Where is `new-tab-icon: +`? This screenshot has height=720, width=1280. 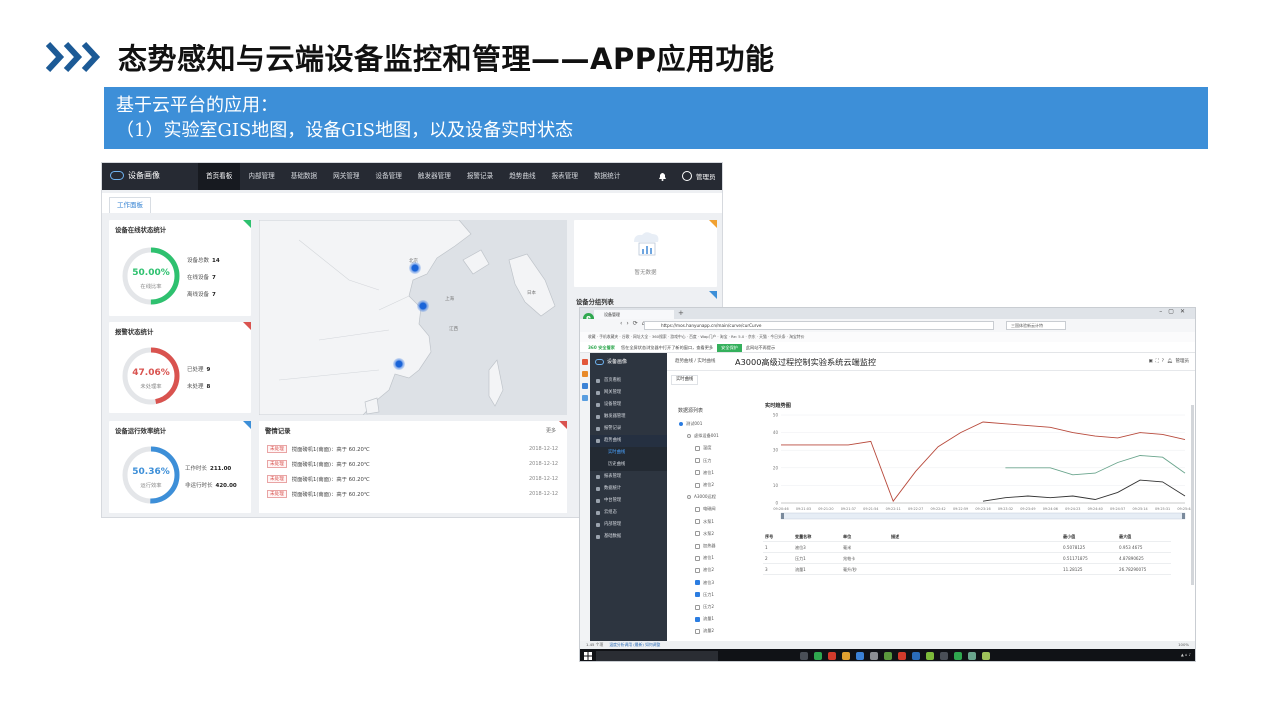 new-tab-icon: + is located at coordinates (681, 313).